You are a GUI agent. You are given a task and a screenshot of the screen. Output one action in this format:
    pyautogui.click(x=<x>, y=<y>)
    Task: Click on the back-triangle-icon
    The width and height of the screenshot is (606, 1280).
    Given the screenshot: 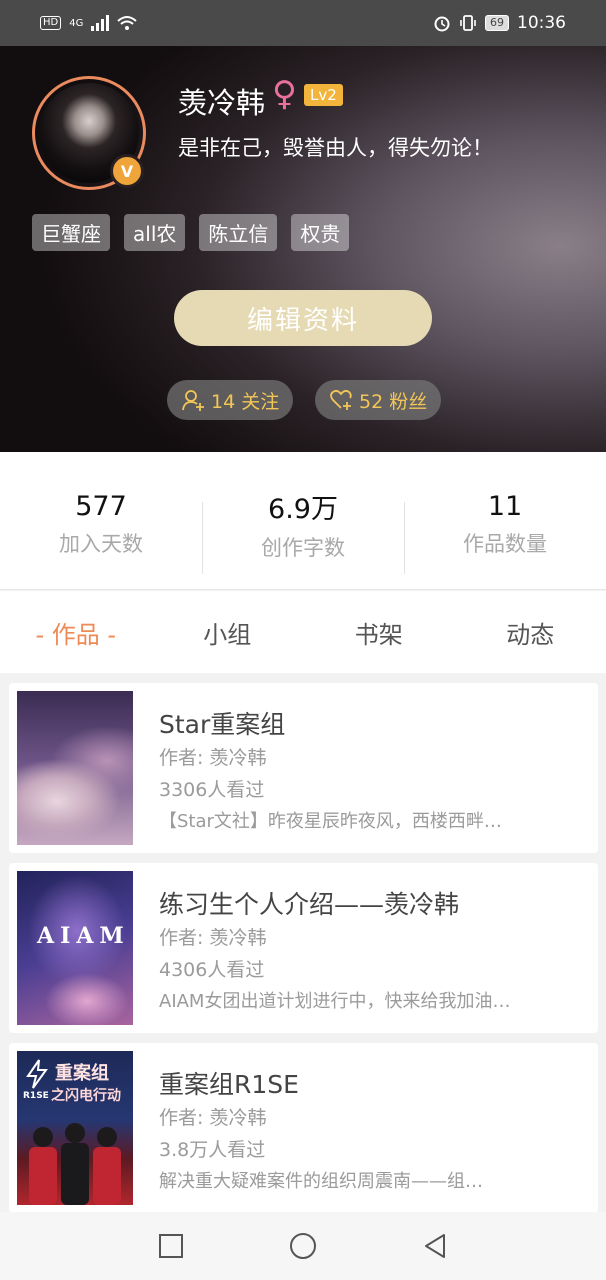 What is the action you would take?
    pyautogui.click(x=435, y=1246)
    